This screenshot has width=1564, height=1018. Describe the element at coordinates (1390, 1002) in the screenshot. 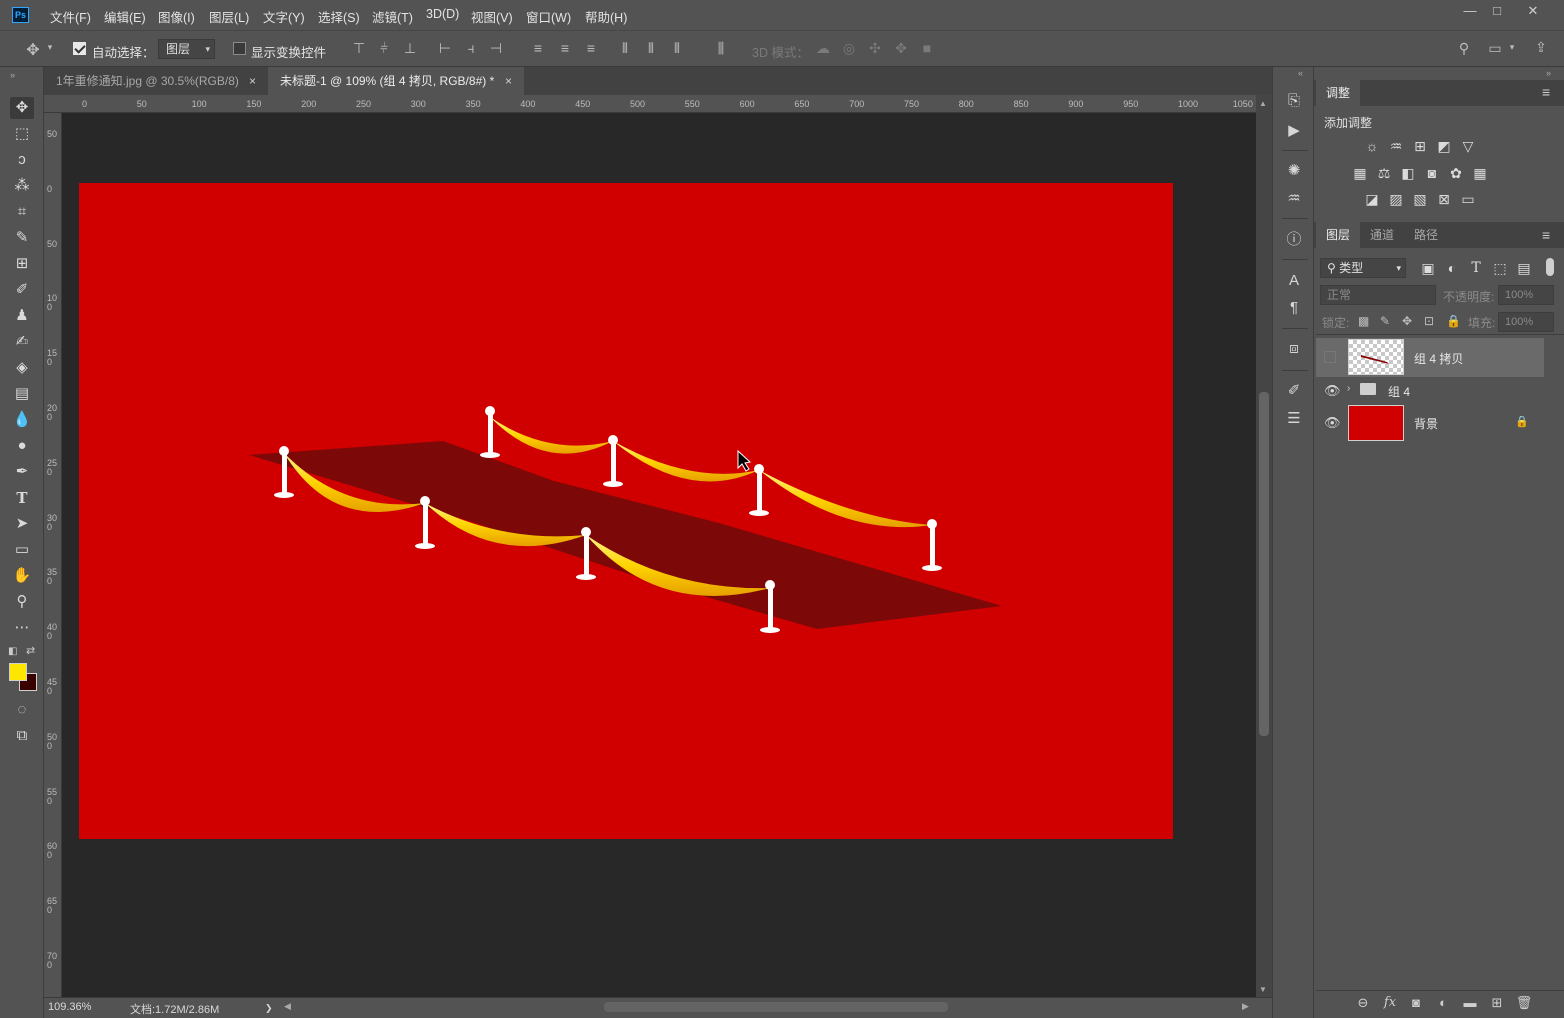

I see `layer-style-fx-icon: fx` at that location.